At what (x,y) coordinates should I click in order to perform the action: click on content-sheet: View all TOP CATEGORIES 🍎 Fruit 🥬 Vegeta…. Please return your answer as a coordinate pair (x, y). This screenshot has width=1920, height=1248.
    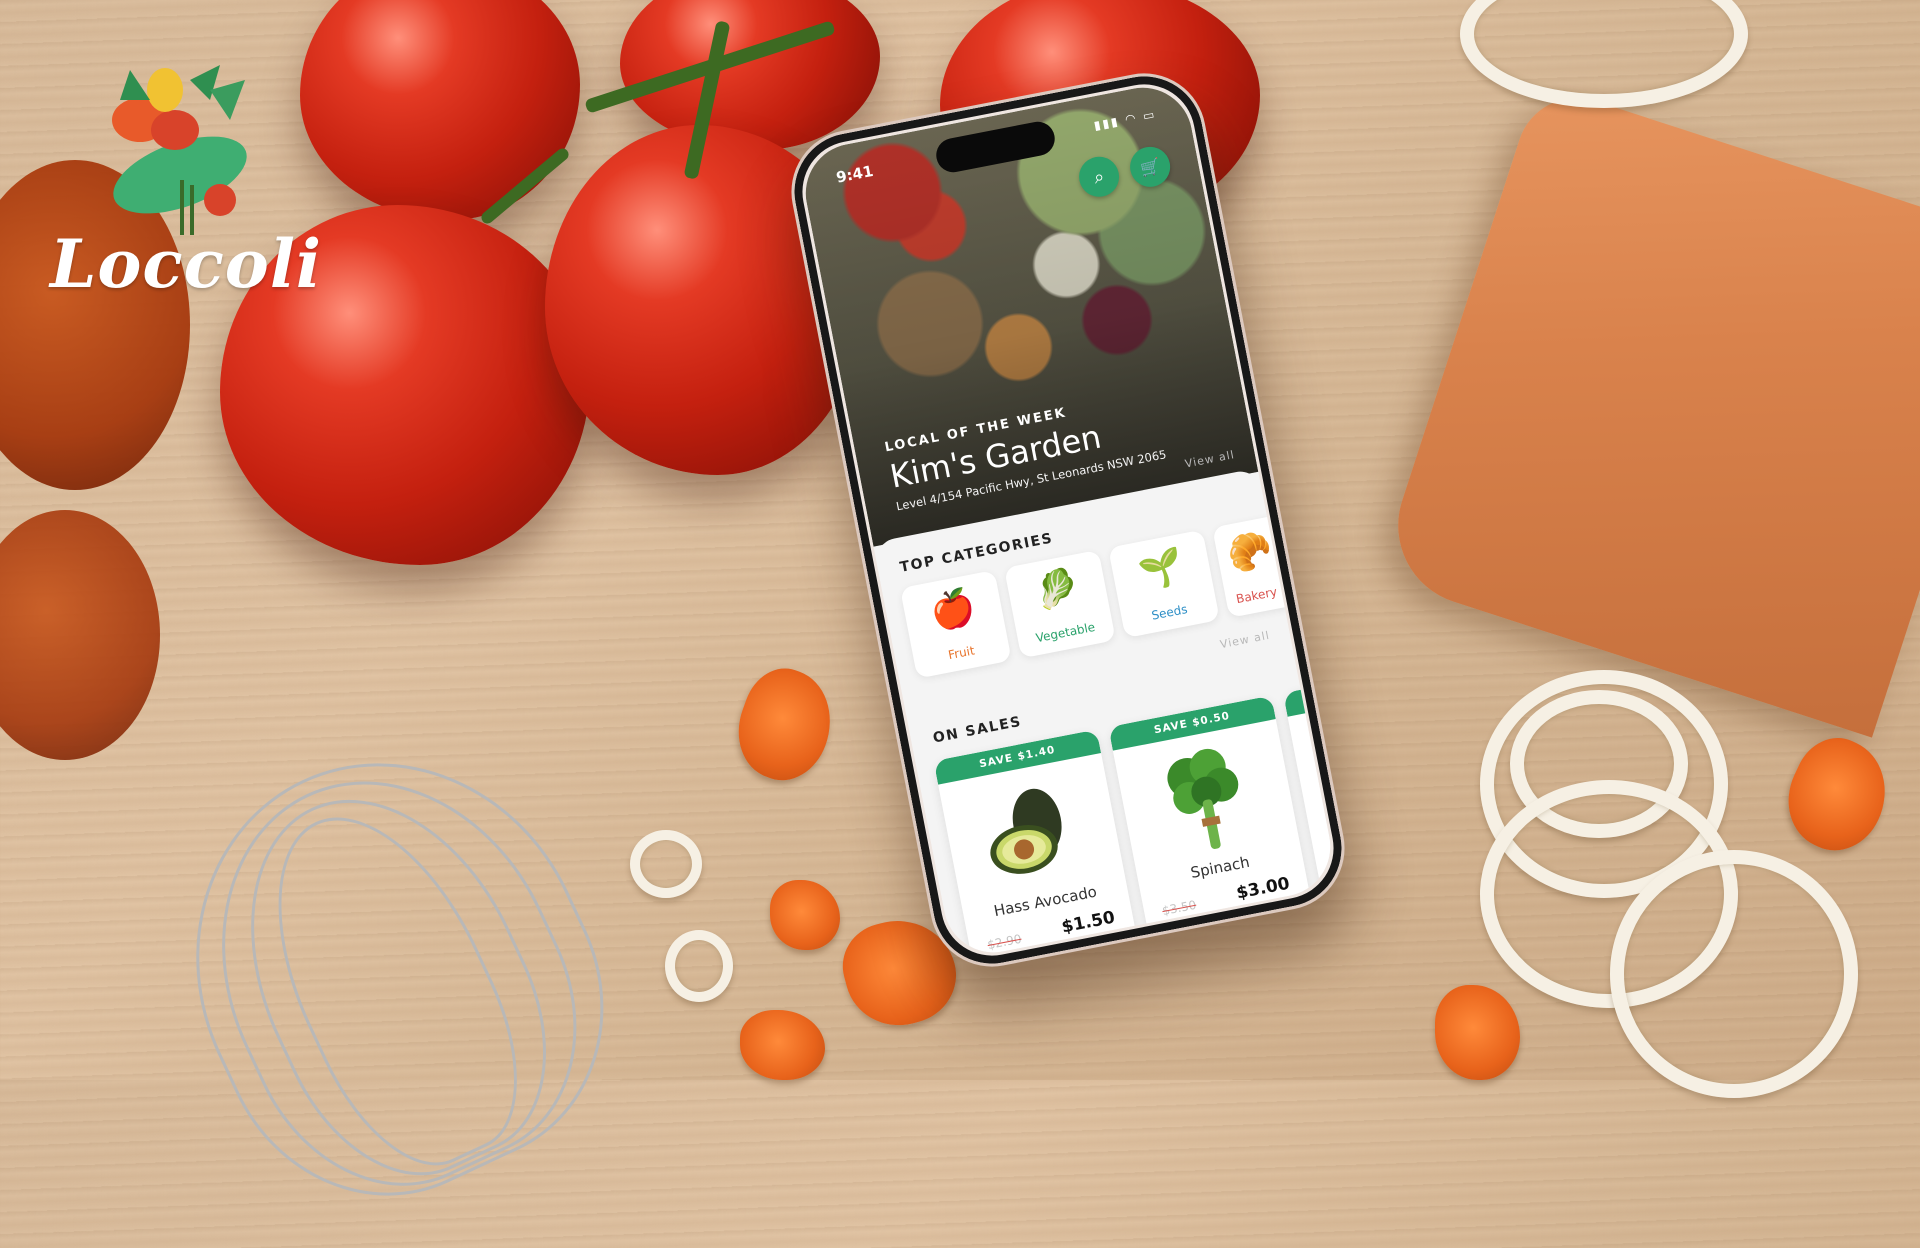
    Looking at the image, I should click on (1105, 704).